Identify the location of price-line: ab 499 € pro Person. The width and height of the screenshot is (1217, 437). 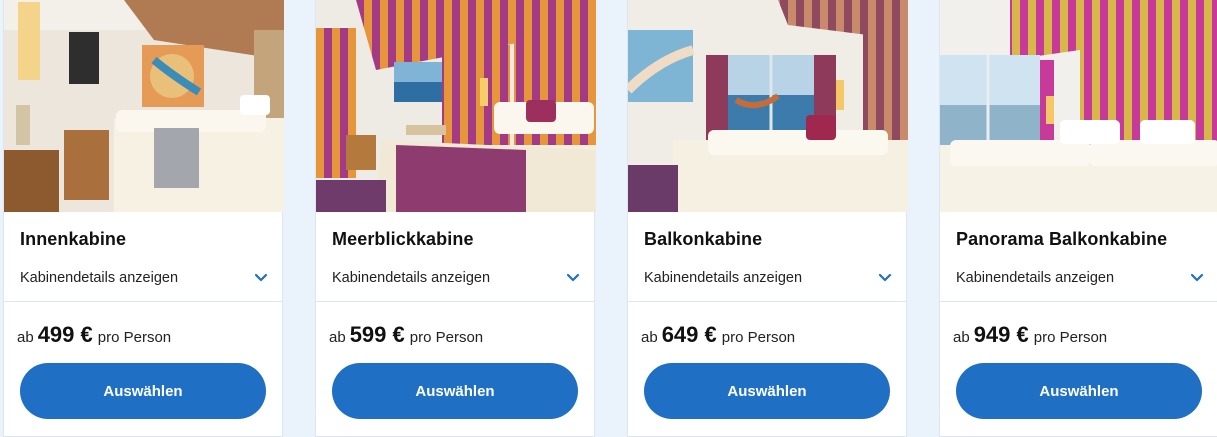
(94, 335).